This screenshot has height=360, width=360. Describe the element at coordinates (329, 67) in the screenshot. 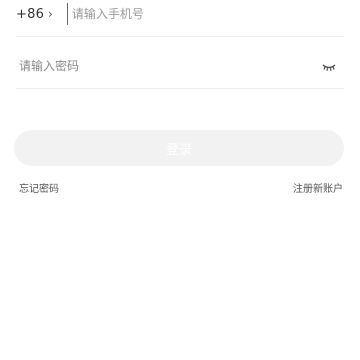

I see `eye-closed-icon` at that location.